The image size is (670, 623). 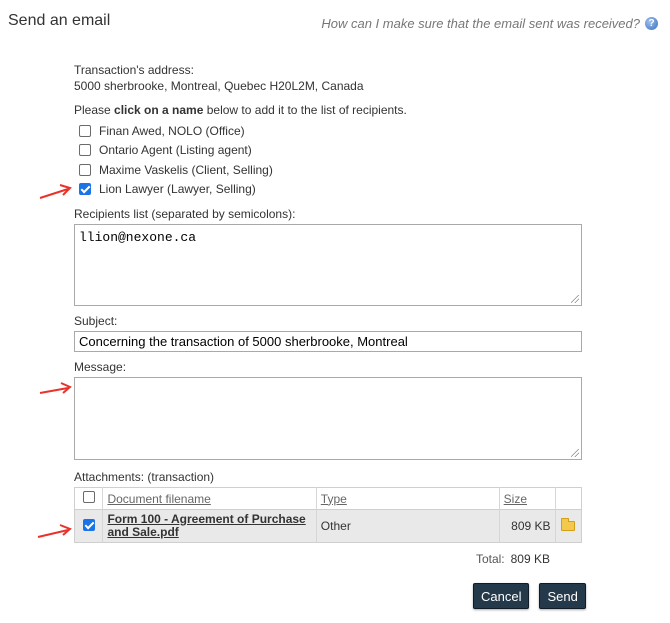 What do you see at coordinates (530, 559) in the screenshot?
I see `total-value: 809 KB` at bounding box center [530, 559].